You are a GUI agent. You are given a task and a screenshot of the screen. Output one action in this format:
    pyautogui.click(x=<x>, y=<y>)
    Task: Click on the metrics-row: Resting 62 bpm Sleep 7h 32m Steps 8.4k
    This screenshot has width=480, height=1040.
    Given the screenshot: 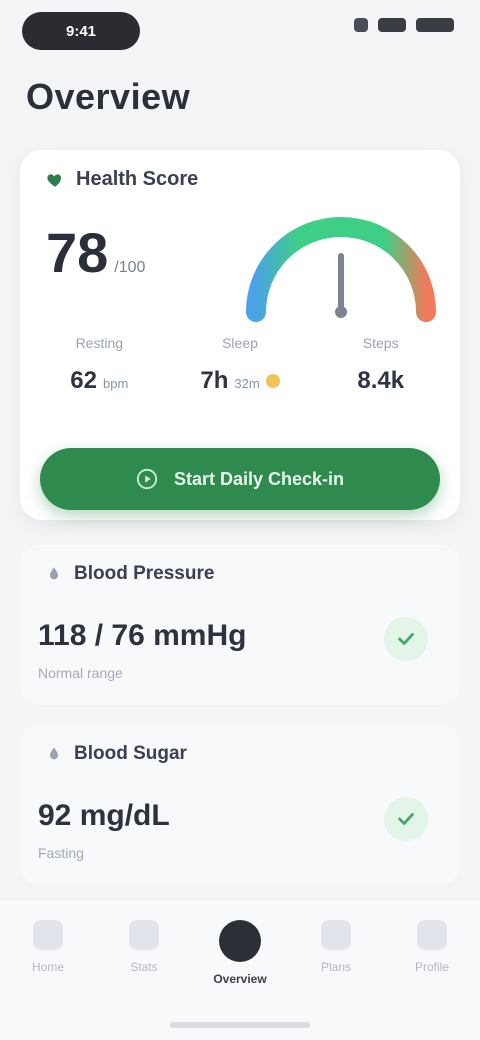 What is the action you would take?
    pyautogui.click(x=240, y=365)
    